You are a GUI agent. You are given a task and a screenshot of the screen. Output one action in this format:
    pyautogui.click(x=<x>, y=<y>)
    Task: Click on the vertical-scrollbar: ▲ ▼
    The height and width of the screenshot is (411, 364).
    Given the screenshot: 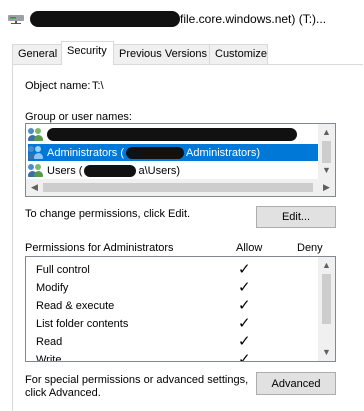 What is the action you would take?
    pyautogui.click(x=326, y=151)
    